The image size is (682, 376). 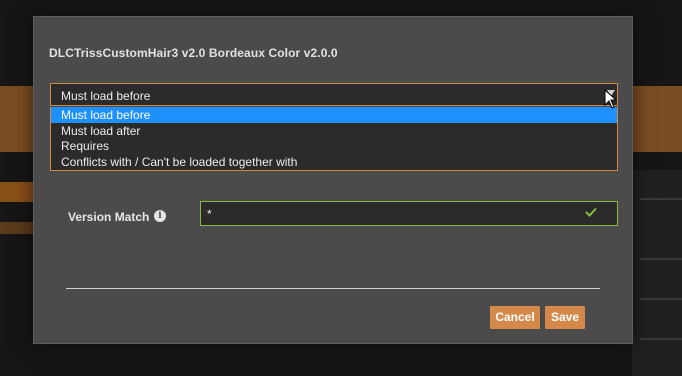 What do you see at coordinates (334, 146) in the screenshot?
I see `rule-option-requires: Requires` at bounding box center [334, 146].